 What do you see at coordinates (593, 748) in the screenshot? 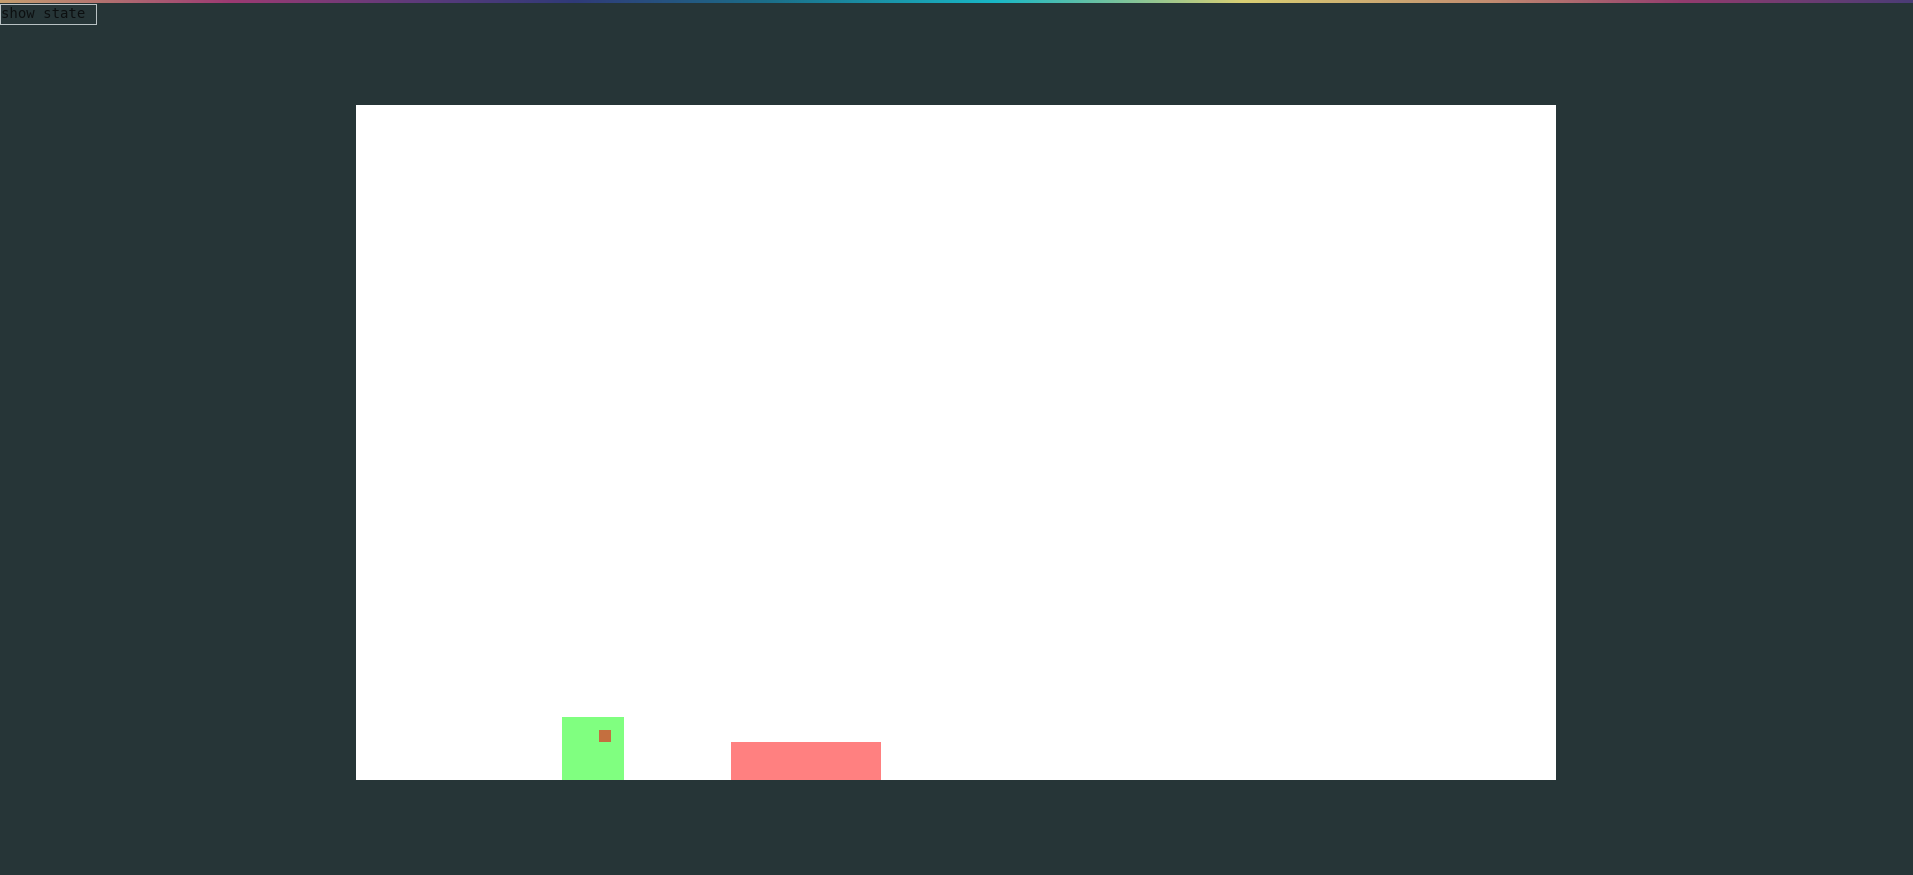
I see `player-block` at bounding box center [593, 748].